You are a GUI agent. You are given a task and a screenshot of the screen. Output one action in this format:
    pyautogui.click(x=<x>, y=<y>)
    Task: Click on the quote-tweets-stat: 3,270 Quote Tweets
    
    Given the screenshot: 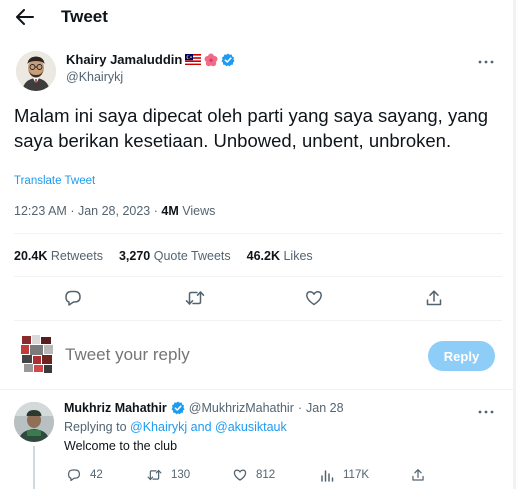 What is the action you would take?
    pyautogui.click(x=175, y=256)
    